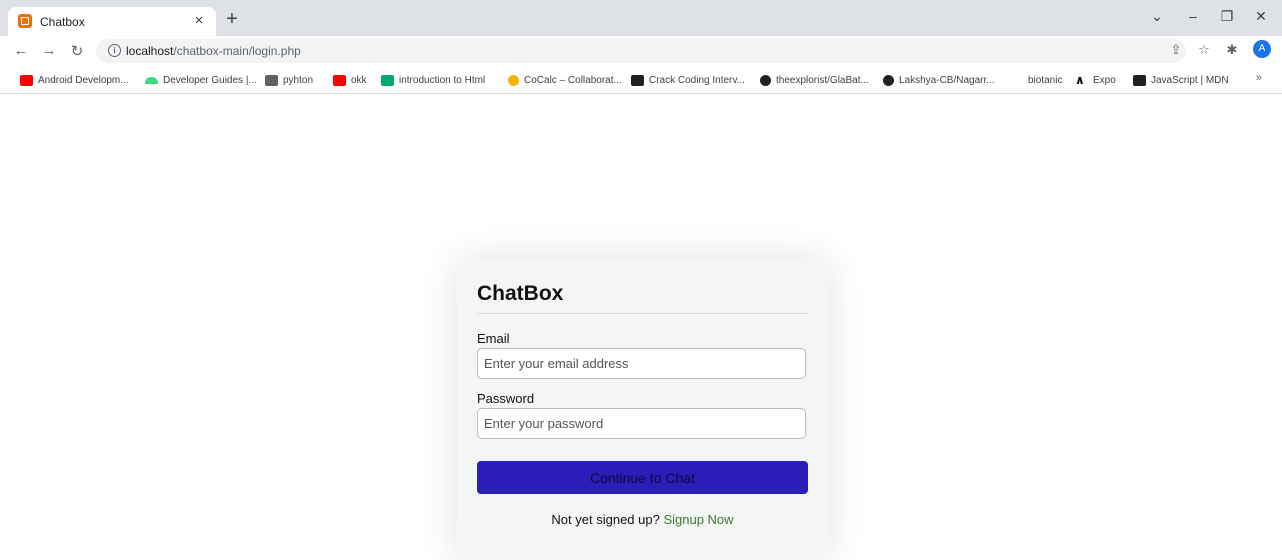 The image size is (1282, 560). What do you see at coordinates (493, 338) in the screenshot?
I see `email-label: Email` at bounding box center [493, 338].